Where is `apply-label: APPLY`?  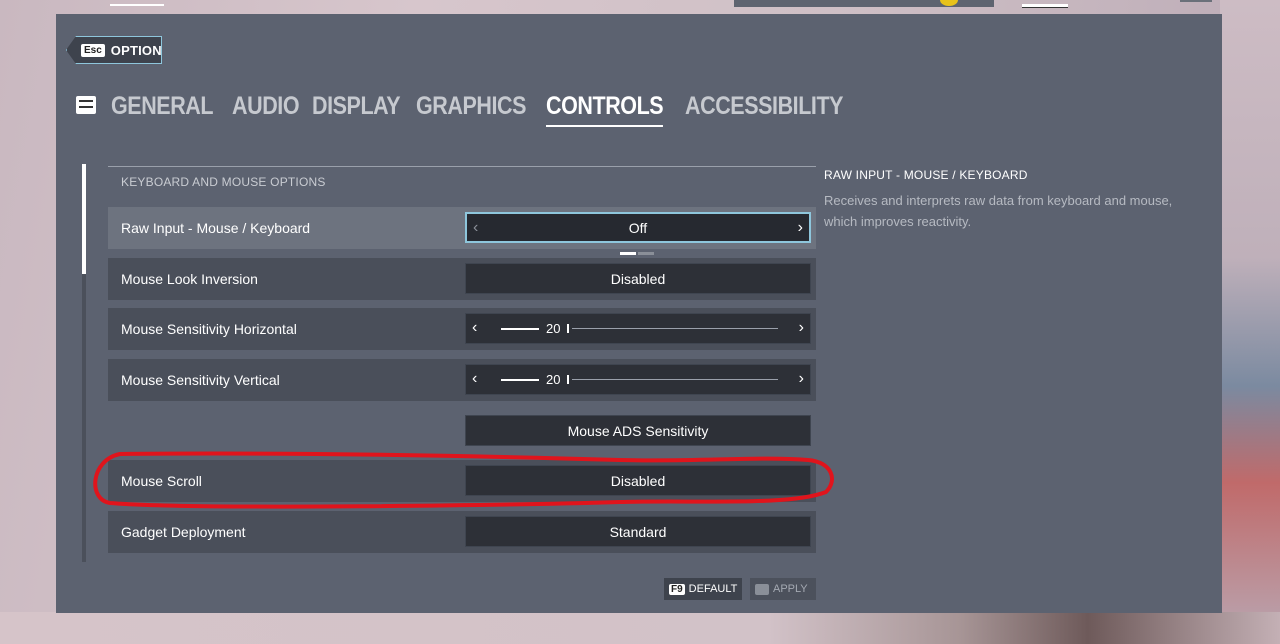
apply-label: APPLY is located at coordinates (790, 589).